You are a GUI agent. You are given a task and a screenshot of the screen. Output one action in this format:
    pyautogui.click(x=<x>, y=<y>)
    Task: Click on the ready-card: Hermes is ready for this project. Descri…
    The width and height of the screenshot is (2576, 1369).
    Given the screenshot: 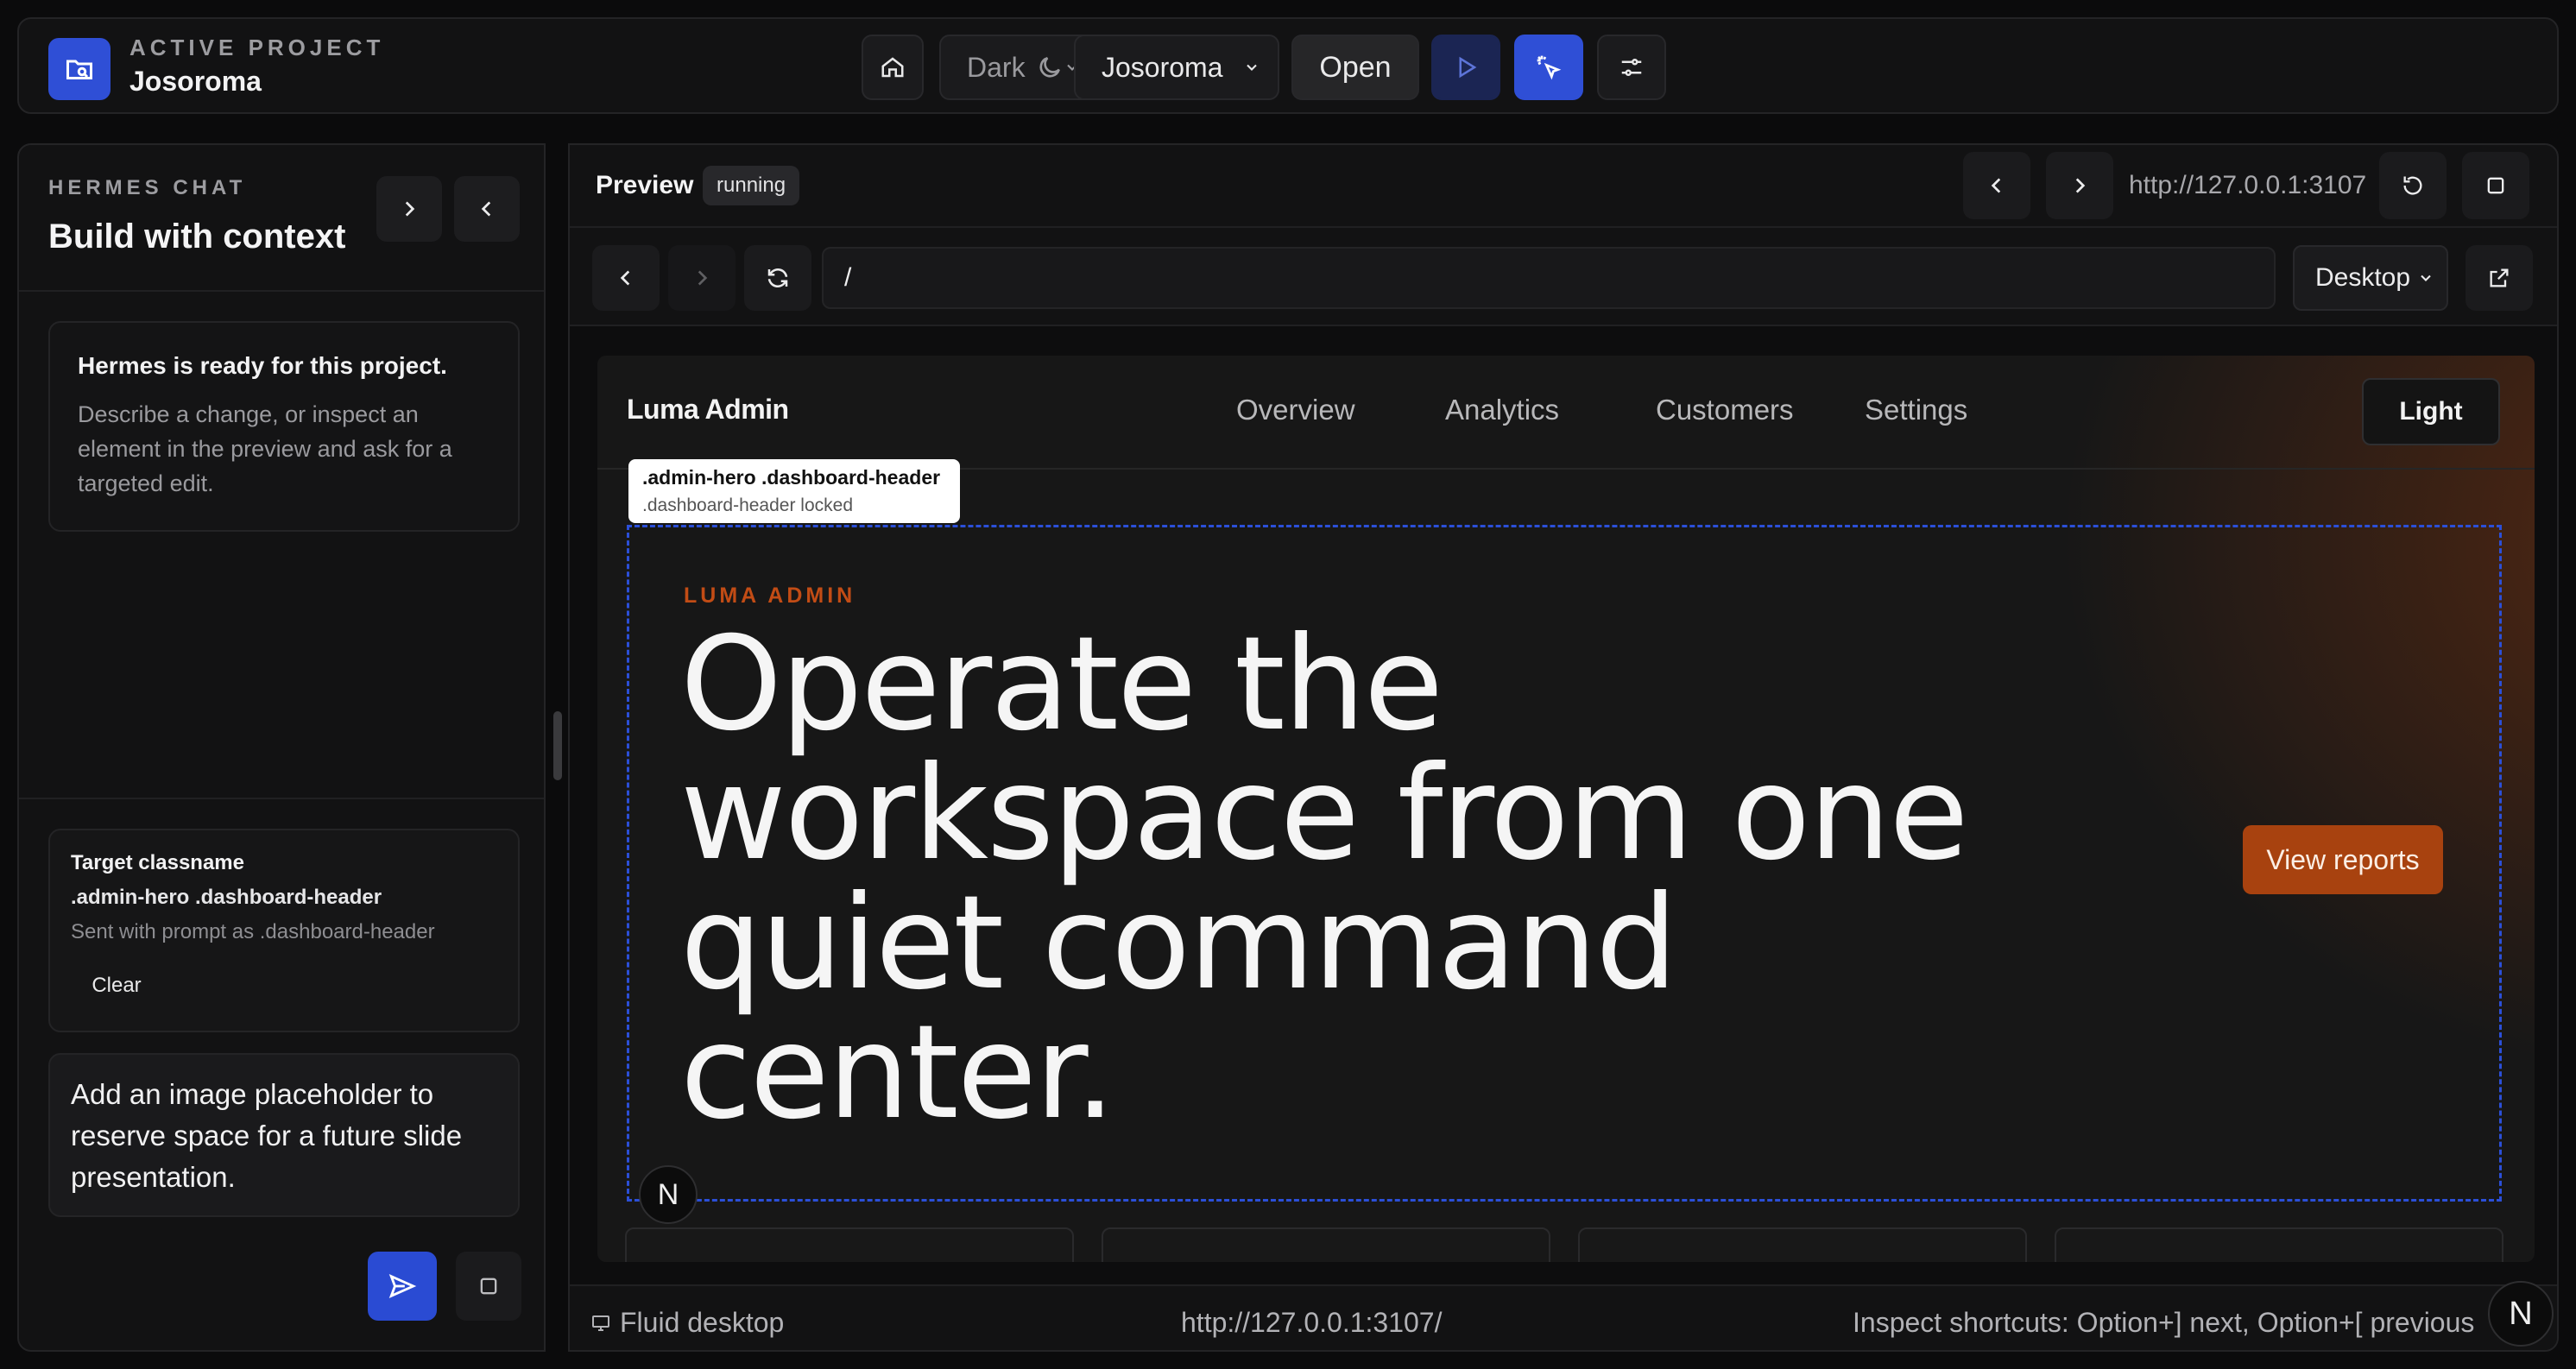 What is the action you would take?
    pyautogui.click(x=284, y=426)
    